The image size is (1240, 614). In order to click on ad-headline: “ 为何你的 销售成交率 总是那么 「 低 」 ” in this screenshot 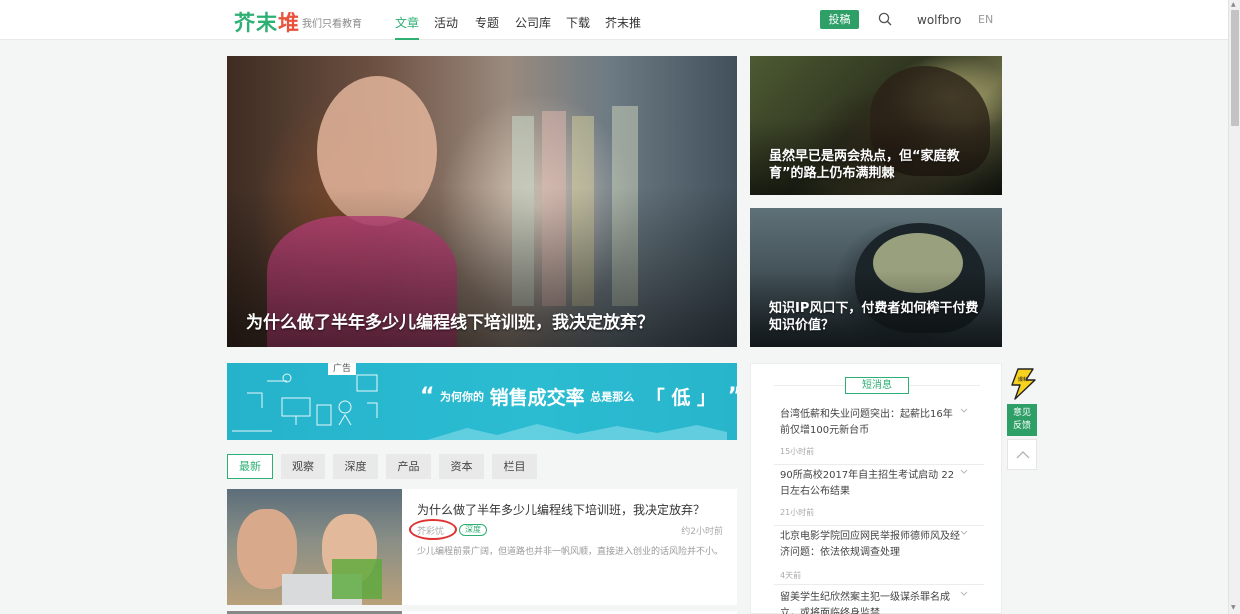, I will do `click(578, 396)`.